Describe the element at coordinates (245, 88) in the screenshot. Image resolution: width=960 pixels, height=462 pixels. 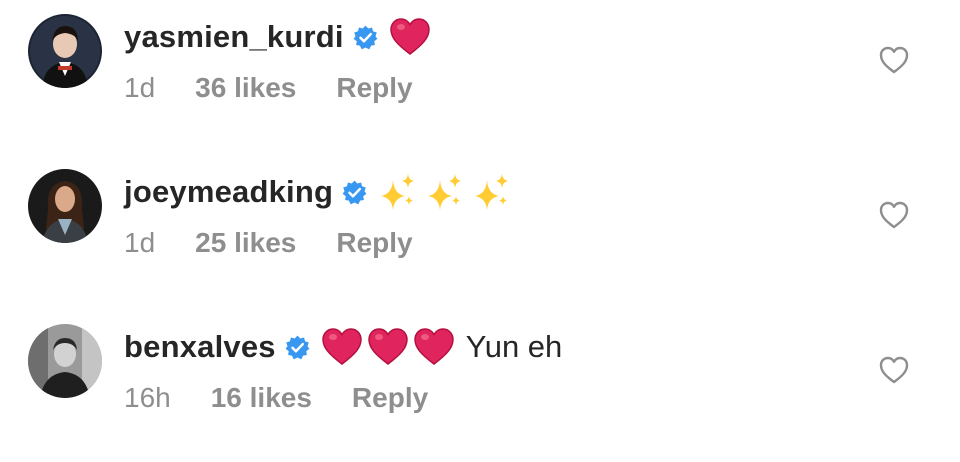
I see `likes-count: 36 likes` at that location.